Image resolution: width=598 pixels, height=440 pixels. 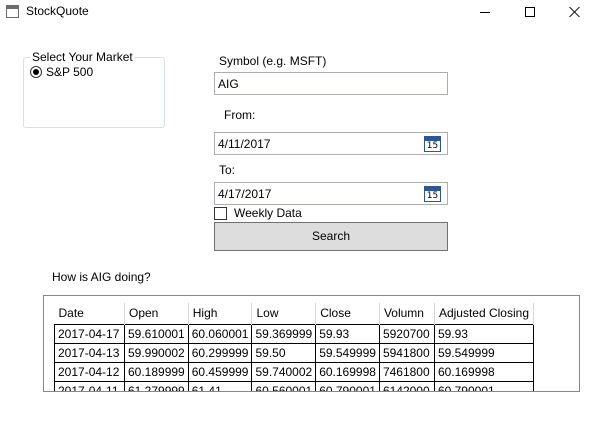 I want to click on cell-close: 59.549999, so click(x=347, y=352).